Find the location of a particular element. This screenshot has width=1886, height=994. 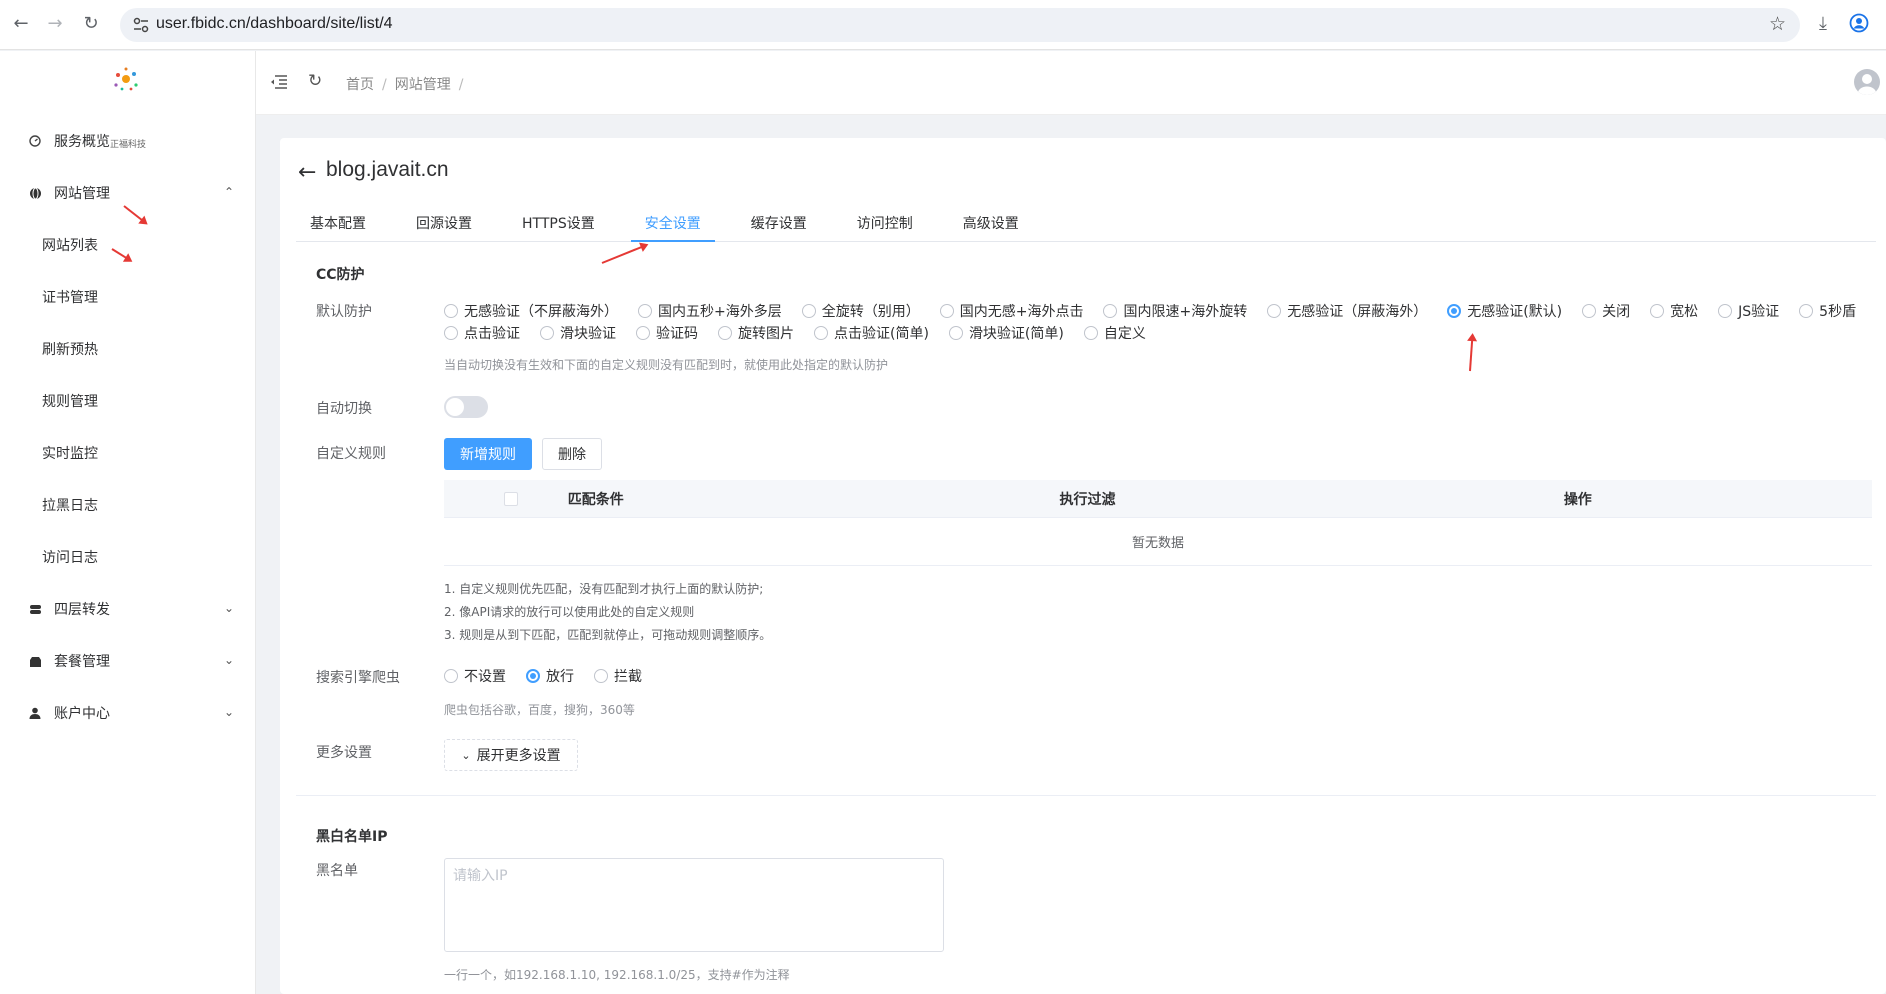

breadcrumb-section: 网站管理 is located at coordinates (423, 85).